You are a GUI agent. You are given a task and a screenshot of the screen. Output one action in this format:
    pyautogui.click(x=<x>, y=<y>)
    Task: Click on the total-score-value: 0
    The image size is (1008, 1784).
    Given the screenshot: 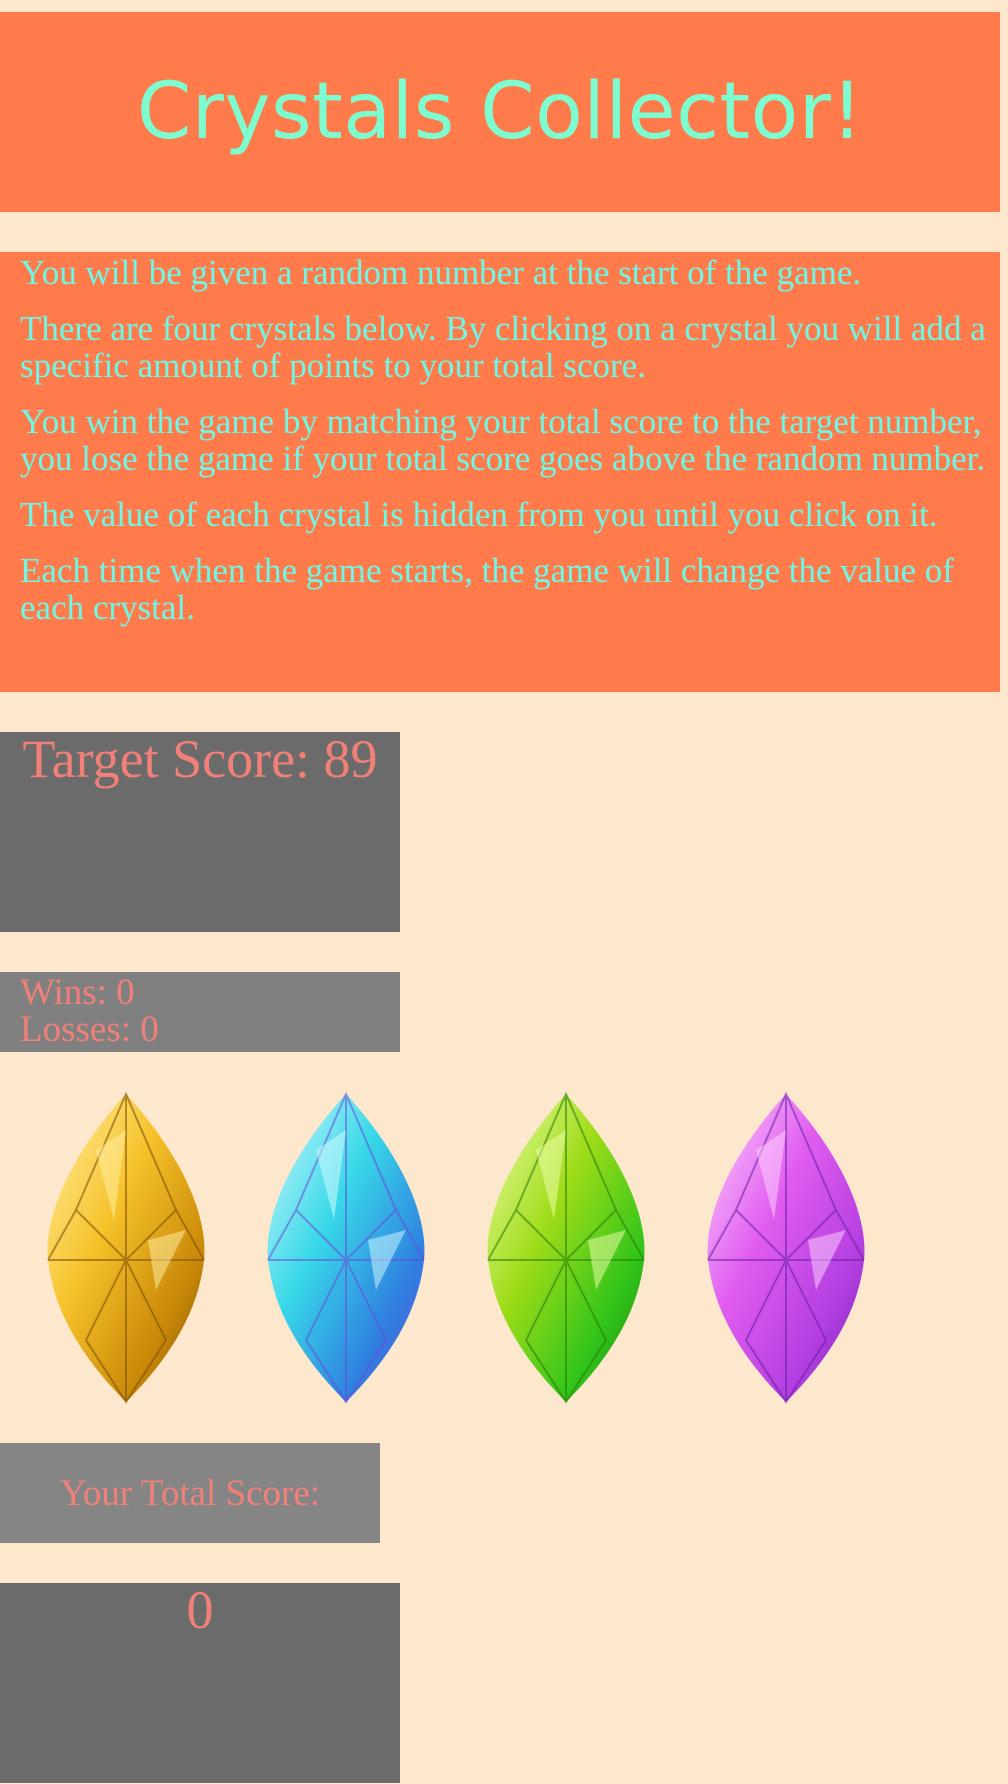 What is the action you would take?
    pyautogui.click(x=200, y=1610)
    